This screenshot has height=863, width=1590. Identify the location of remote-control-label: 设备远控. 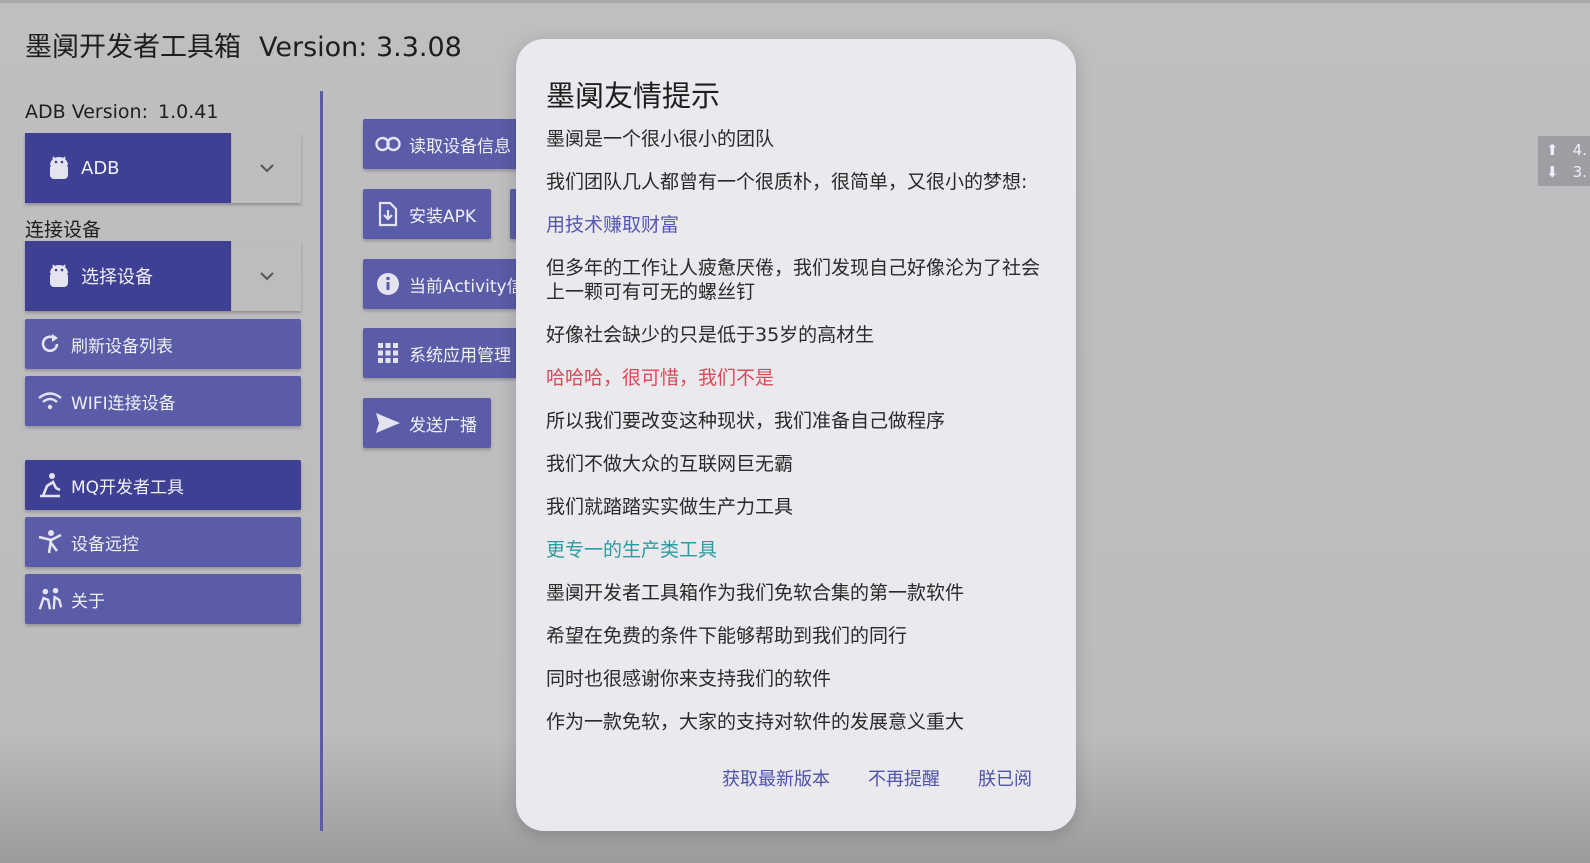
(105, 544).